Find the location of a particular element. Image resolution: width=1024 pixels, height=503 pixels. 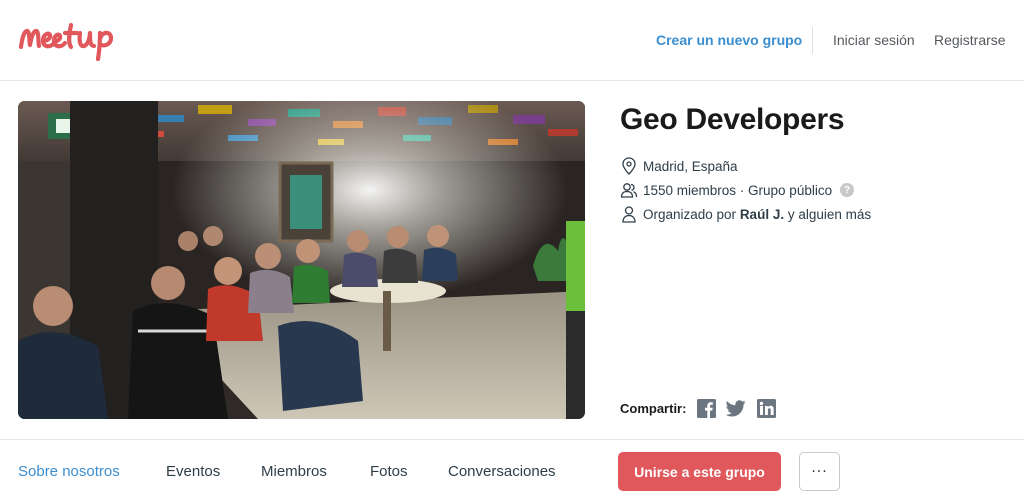

members-icon is located at coordinates (629, 190).